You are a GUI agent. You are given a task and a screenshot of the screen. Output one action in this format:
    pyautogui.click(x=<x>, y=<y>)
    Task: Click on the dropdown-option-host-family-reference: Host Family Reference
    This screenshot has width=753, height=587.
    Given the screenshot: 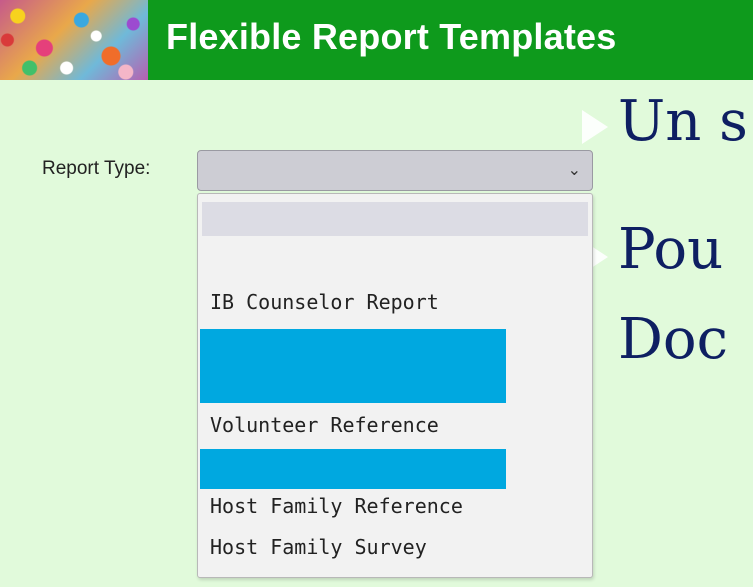 What is the action you would take?
    pyautogui.click(x=336, y=506)
    